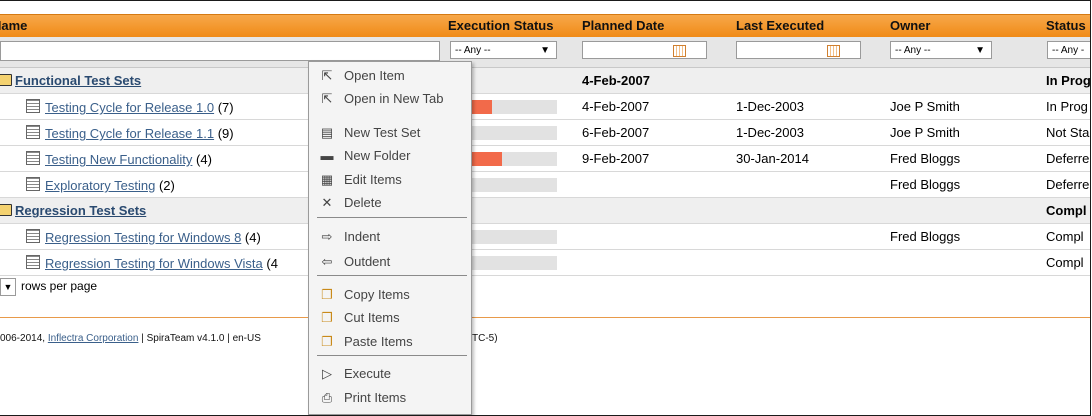  Describe the element at coordinates (129, 133) in the screenshot. I see `test-set-link: Testing Cycle for Release 1.1` at that location.